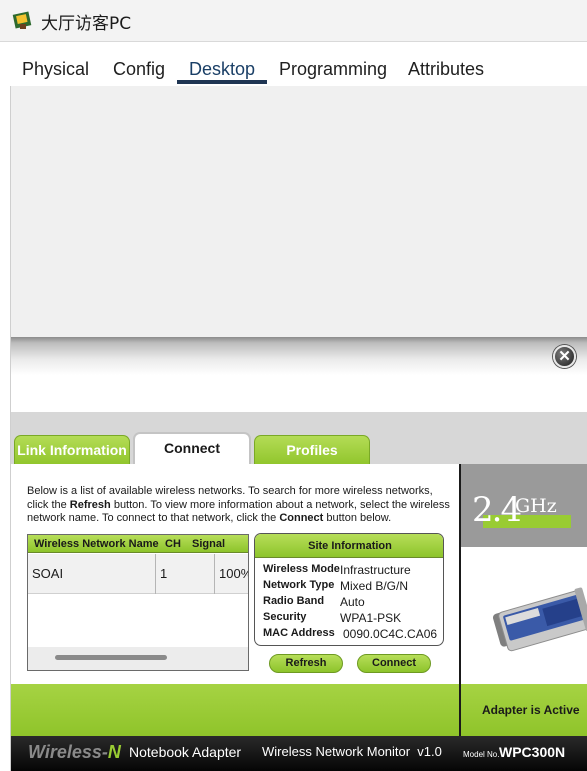 The width and height of the screenshot is (587, 771). What do you see at coordinates (48, 573) in the screenshot?
I see `network-name-cell: SOAI` at bounding box center [48, 573].